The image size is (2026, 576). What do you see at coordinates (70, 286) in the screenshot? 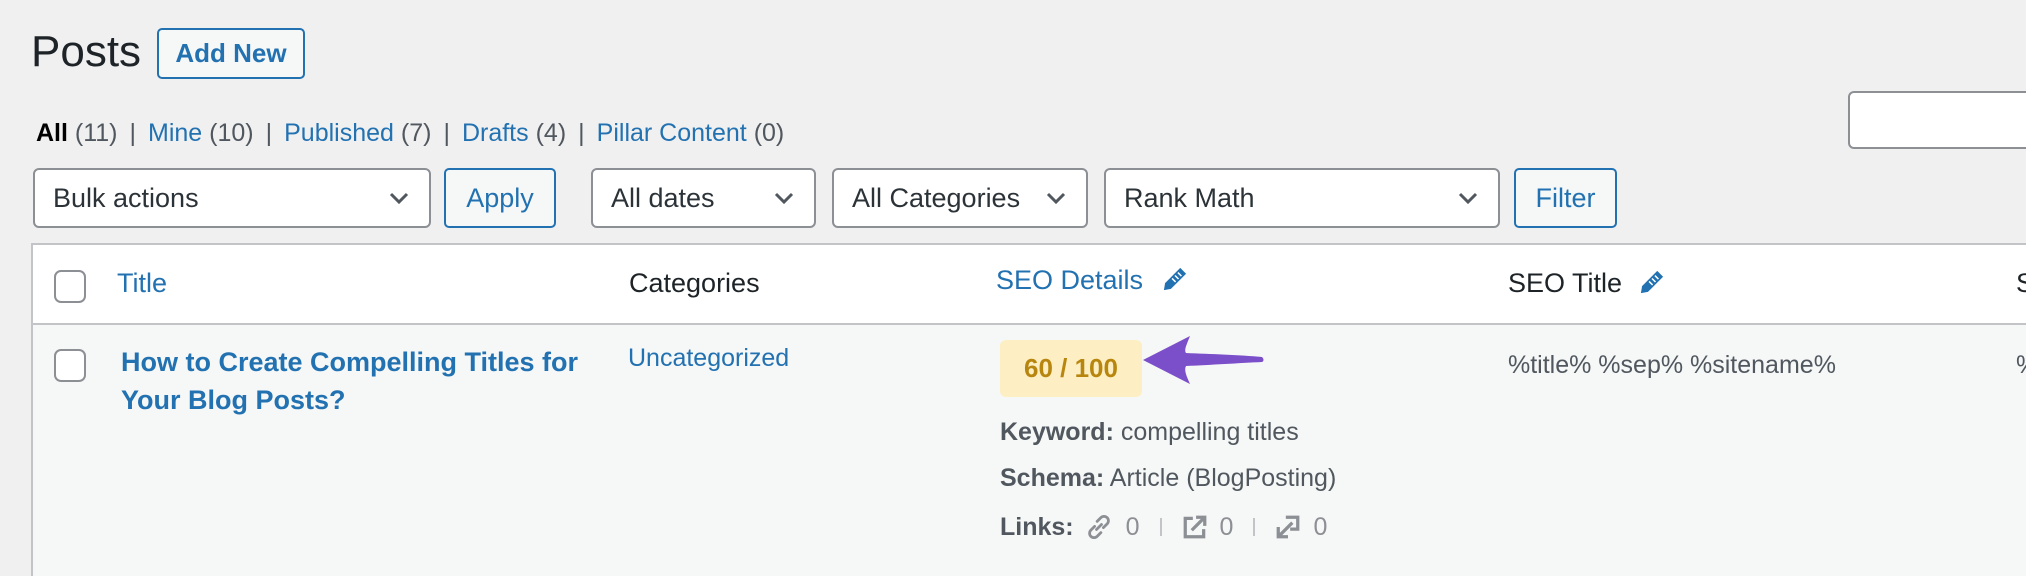
I see `select-all-checkbox` at bounding box center [70, 286].